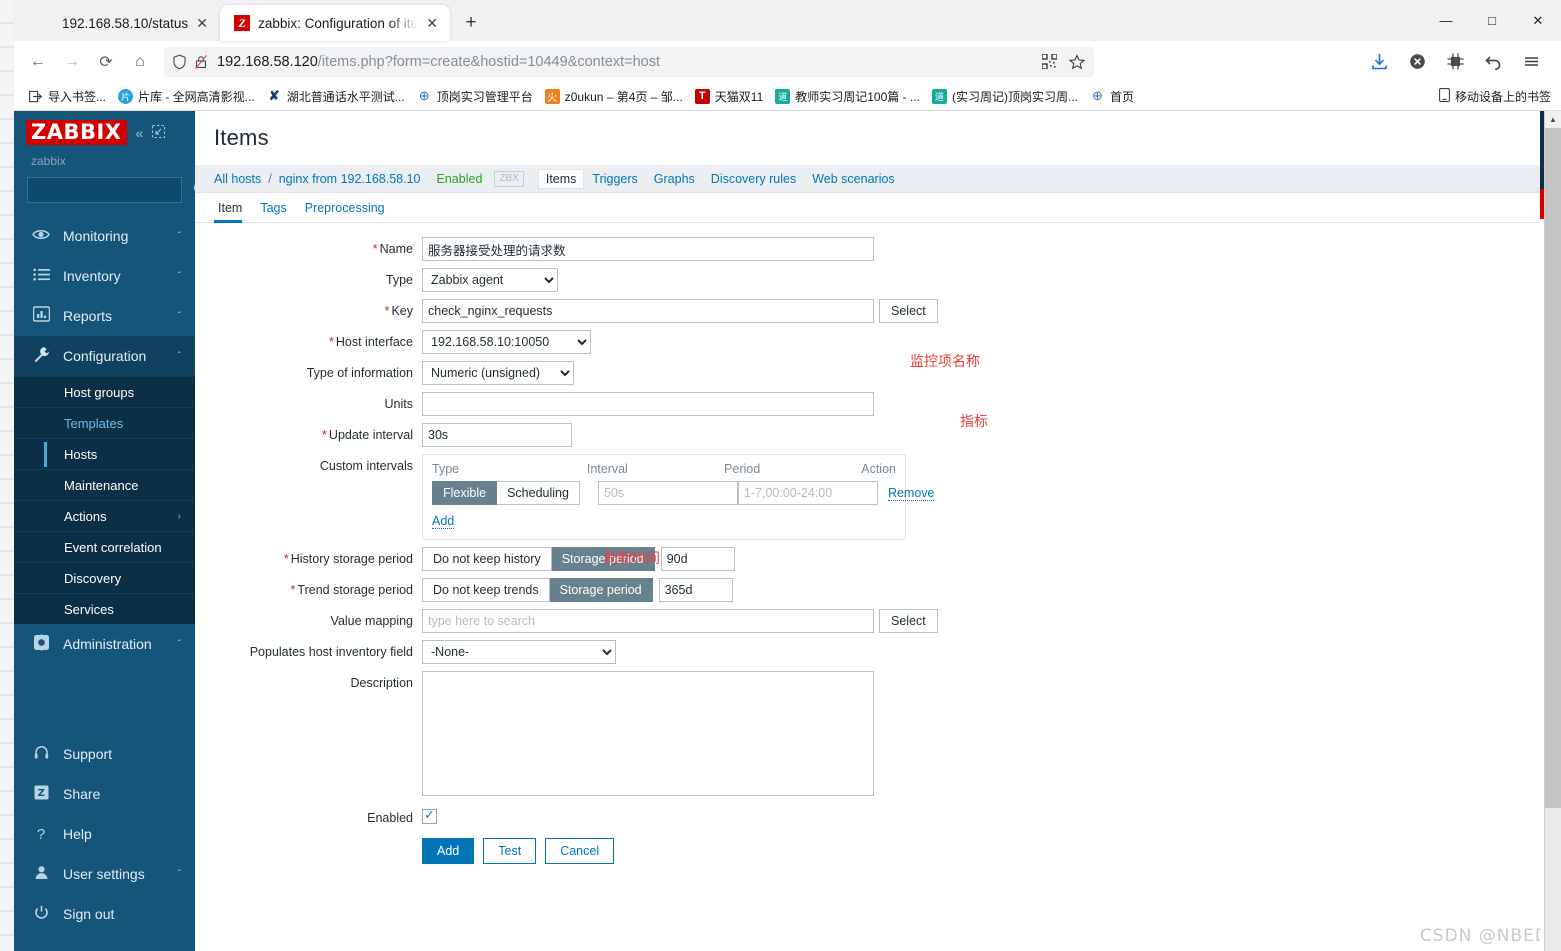 The height and width of the screenshot is (951, 1561). What do you see at coordinates (460, 179) in the screenshot?
I see `status-badge: Enabled` at bounding box center [460, 179].